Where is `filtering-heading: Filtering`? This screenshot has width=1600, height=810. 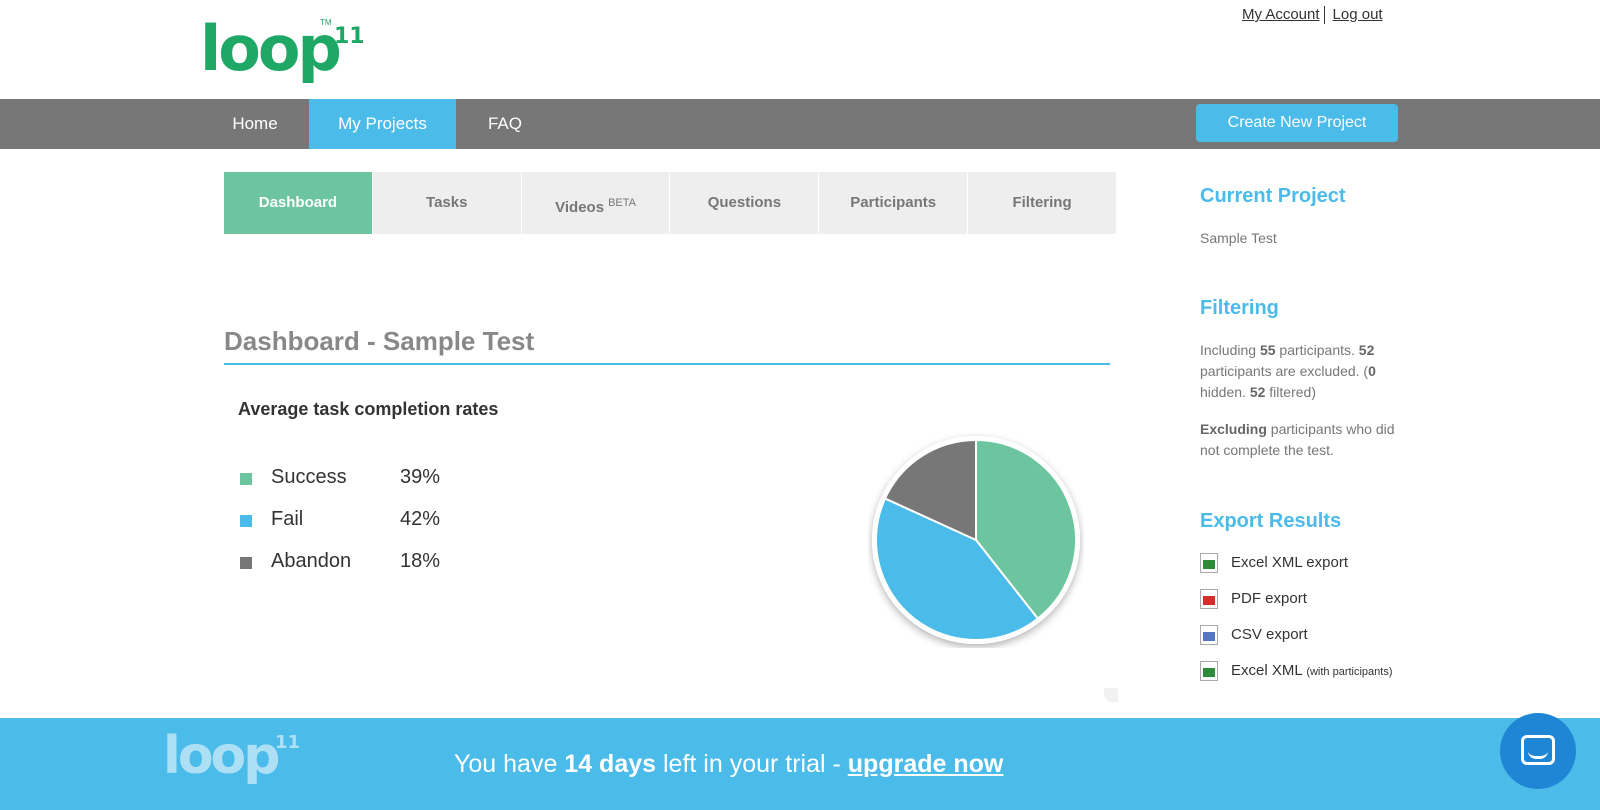
filtering-heading: Filtering is located at coordinates (1239, 308).